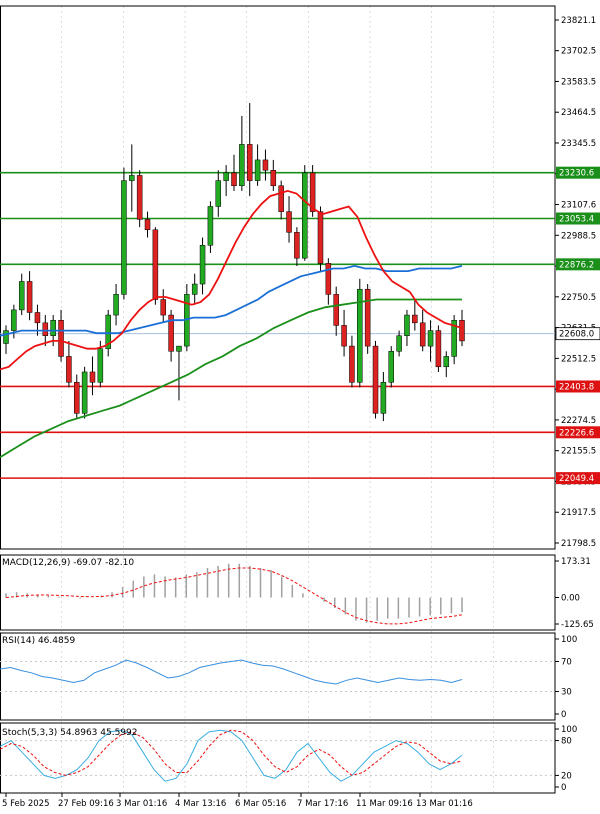  Describe the element at coordinates (69, 733) in the screenshot. I see `stoch-label: Stoch(5,3,3) 54.8963 45.5992` at that location.